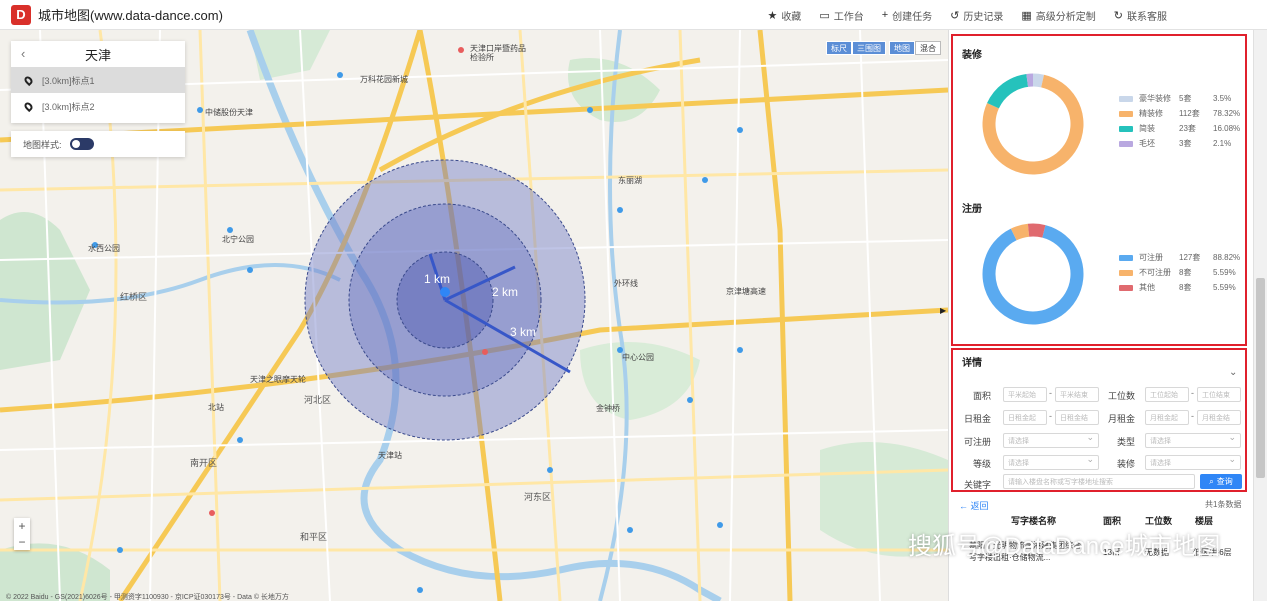 This screenshot has width=1267, height=601. I want to click on table-icon: ▦, so click(1026, 15).